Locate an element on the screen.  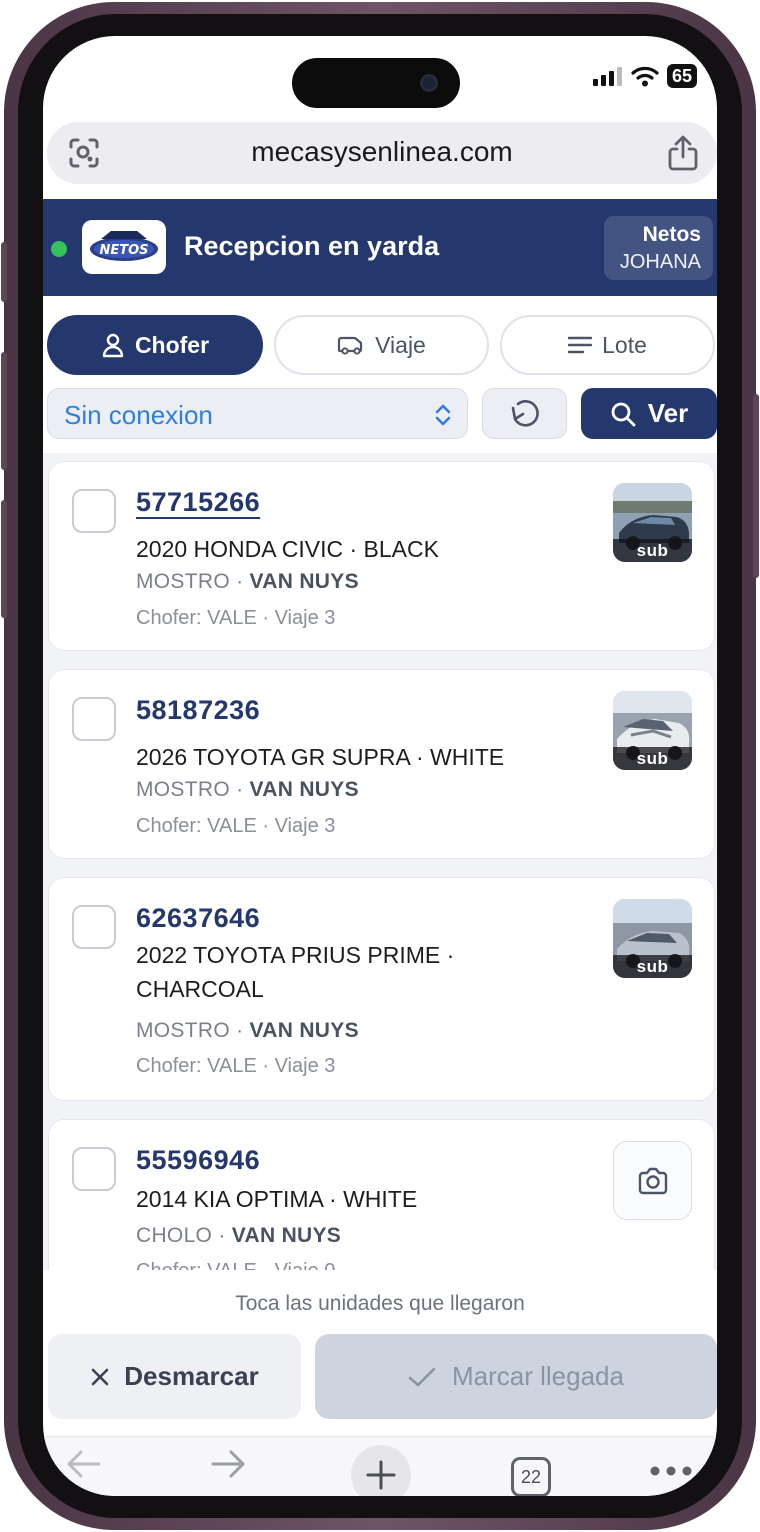
connection-select-value: Sin conexion is located at coordinates (138, 415).